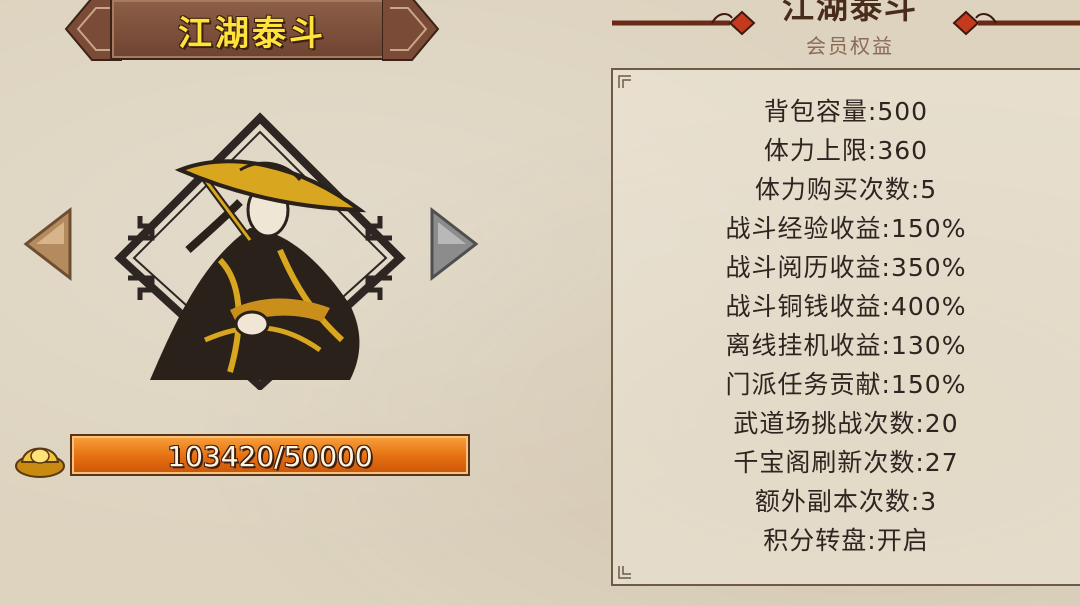 The height and width of the screenshot is (606, 1080). Describe the element at coordinates (48, 244) in the screenshot. I see `previous-tier-arrow-icon` at that location.